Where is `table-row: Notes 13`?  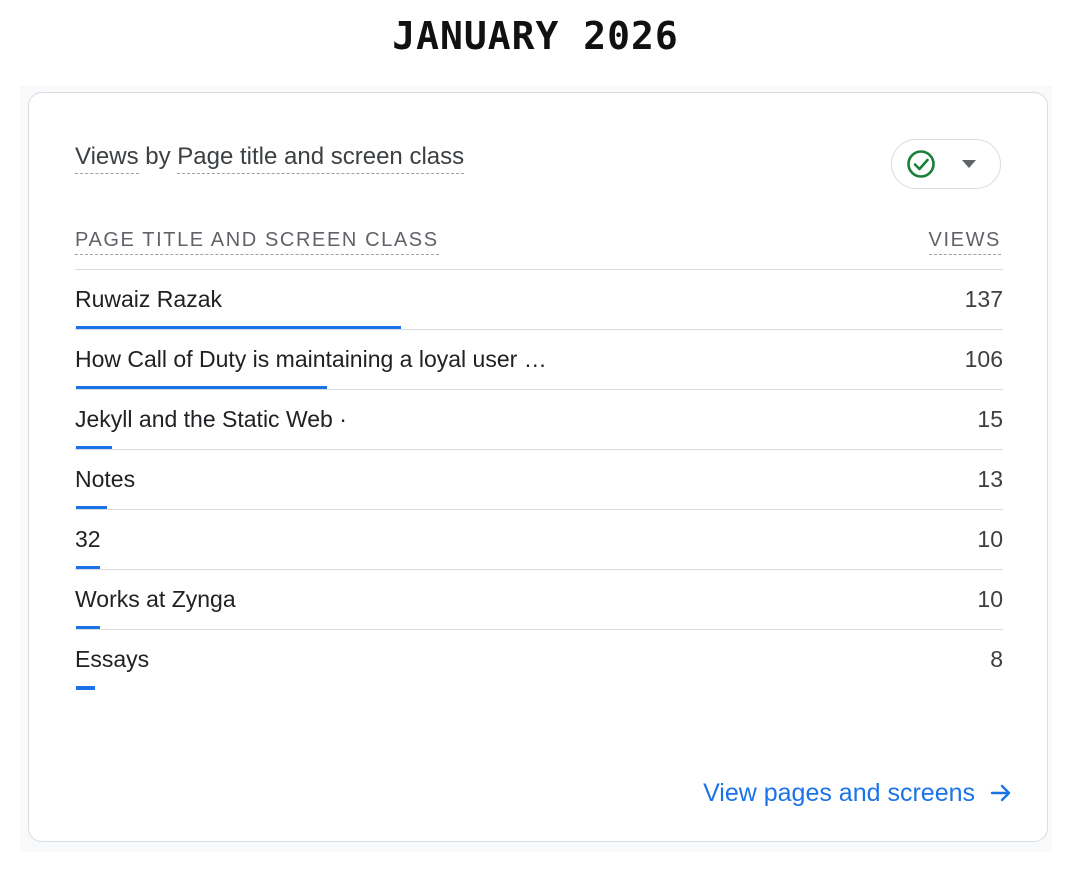
table-row: Notes 13 is located at coordinates (539, 479).